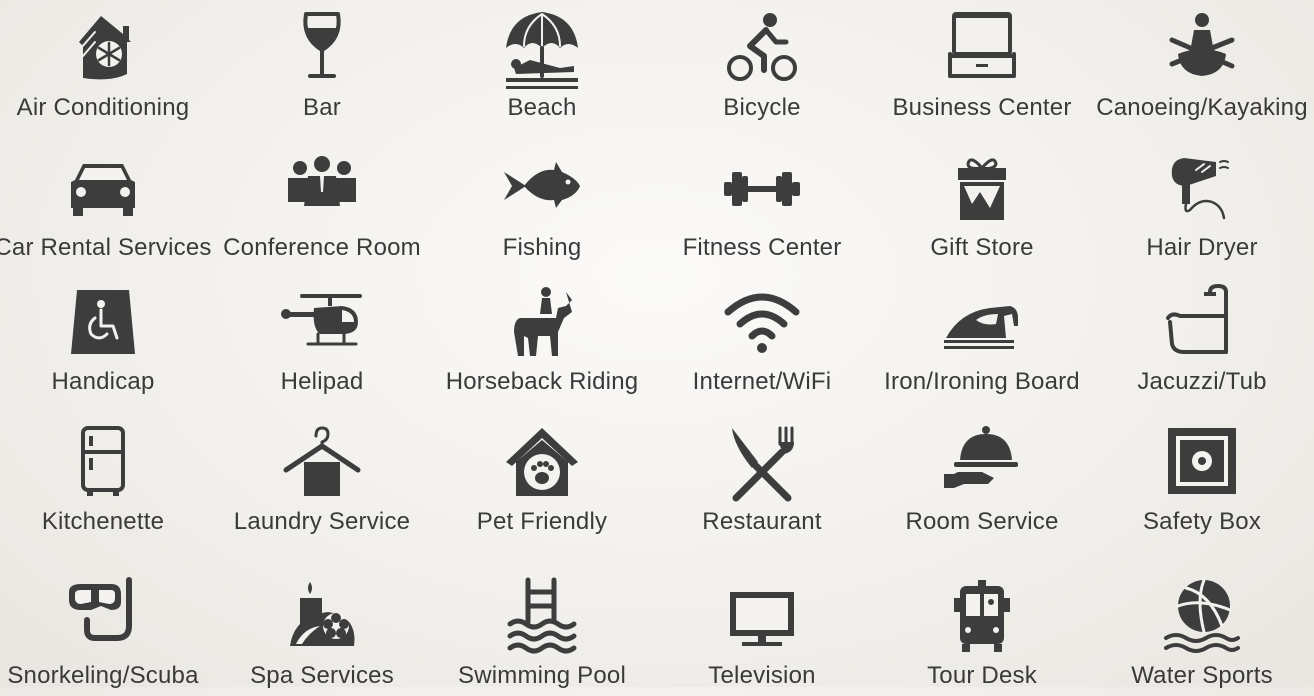  I want to click on amenity-label: Horseback Riding, so click(542, 381).